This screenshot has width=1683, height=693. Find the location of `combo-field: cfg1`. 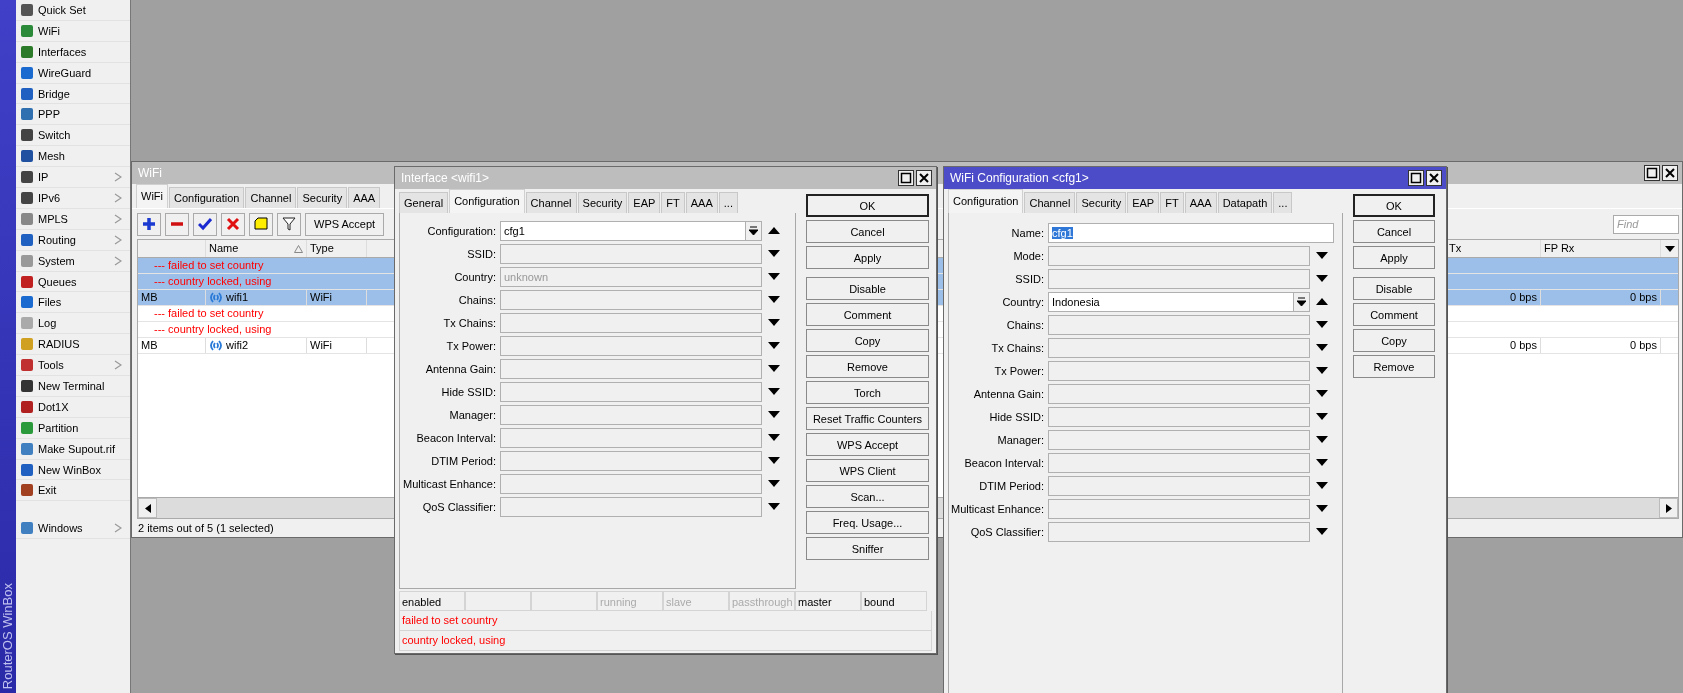

combo-field: cfg1 is located at coordinates (631, 230).